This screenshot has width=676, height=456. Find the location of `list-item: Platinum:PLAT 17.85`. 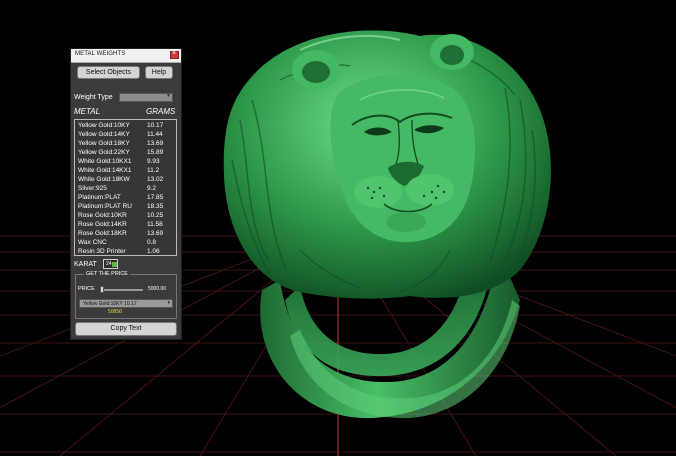

list-item: Platinum:PLAT 17.85 is located at coordinates (127, 198).